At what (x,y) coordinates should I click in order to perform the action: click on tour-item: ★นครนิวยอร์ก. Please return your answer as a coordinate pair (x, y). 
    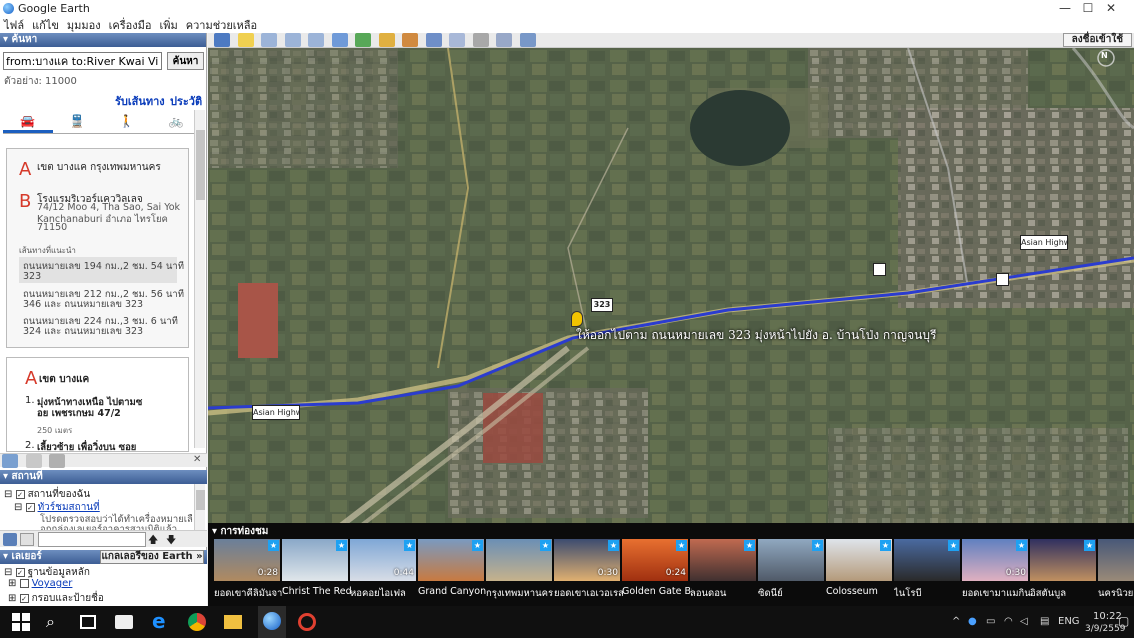
    Looking at the image, I should click on (1116, 572).